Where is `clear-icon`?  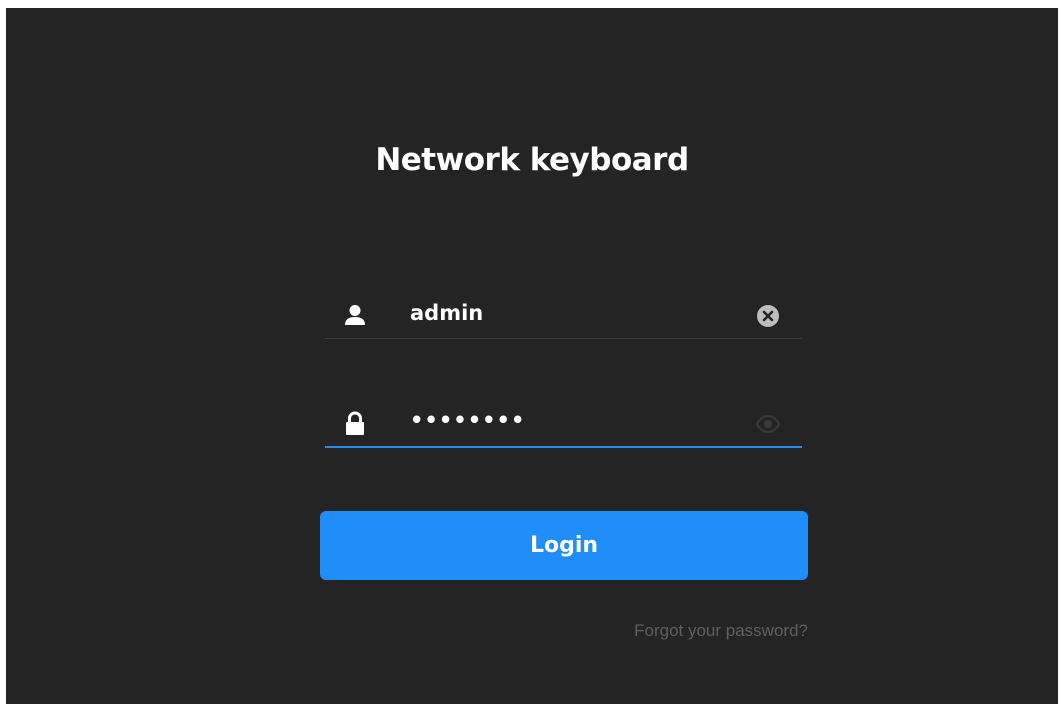
clear-icon is located at coordinates (768, 316).